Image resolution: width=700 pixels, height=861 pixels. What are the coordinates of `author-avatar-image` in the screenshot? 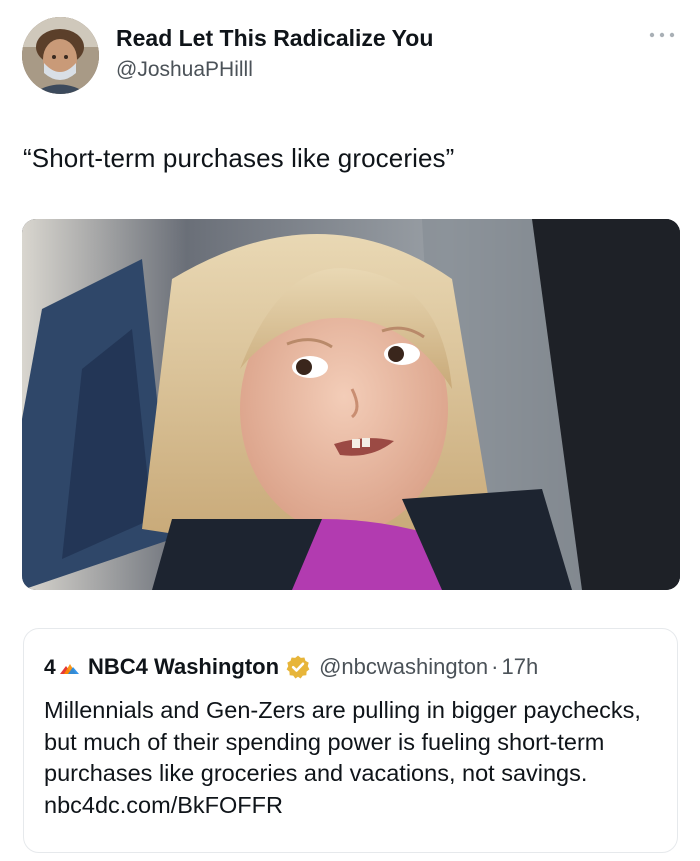 It's located at (60, 55).